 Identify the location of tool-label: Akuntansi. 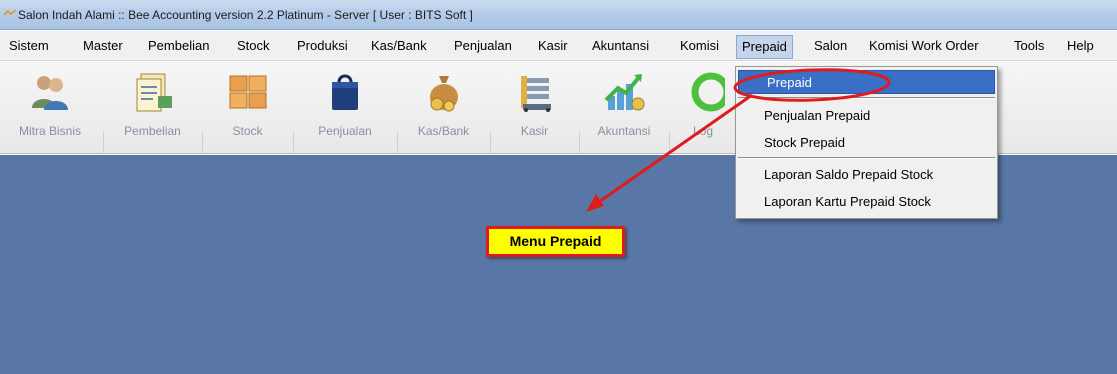
(624, 131).